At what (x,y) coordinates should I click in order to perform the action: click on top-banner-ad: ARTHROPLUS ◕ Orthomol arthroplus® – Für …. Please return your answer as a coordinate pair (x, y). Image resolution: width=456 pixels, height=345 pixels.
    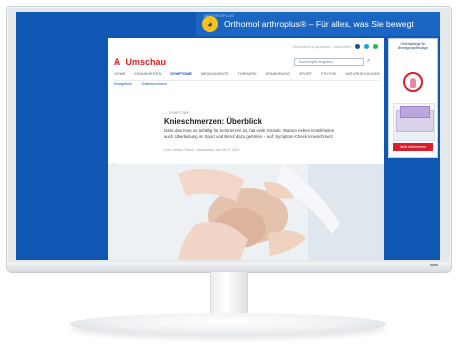
    Looking at the image, I should click on (318, 24).